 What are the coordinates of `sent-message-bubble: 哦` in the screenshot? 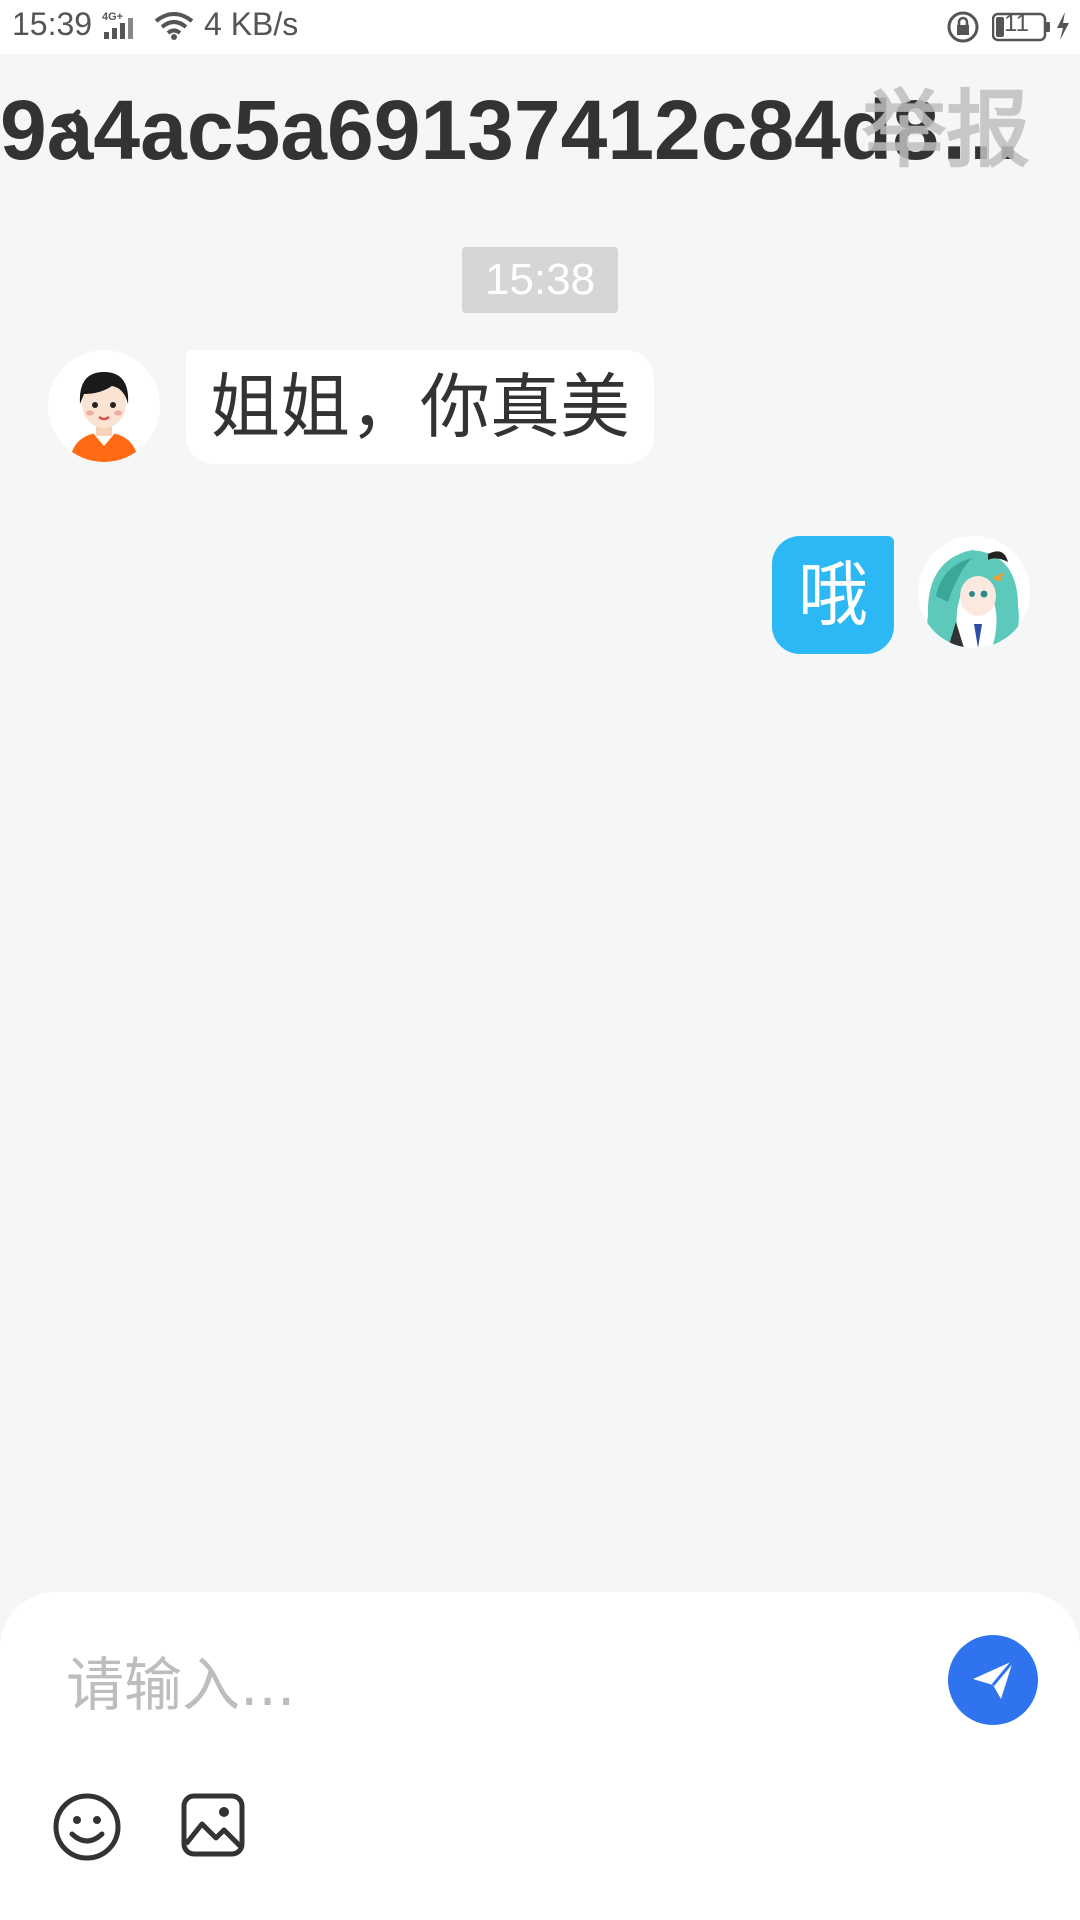 It's located at (833, 595).